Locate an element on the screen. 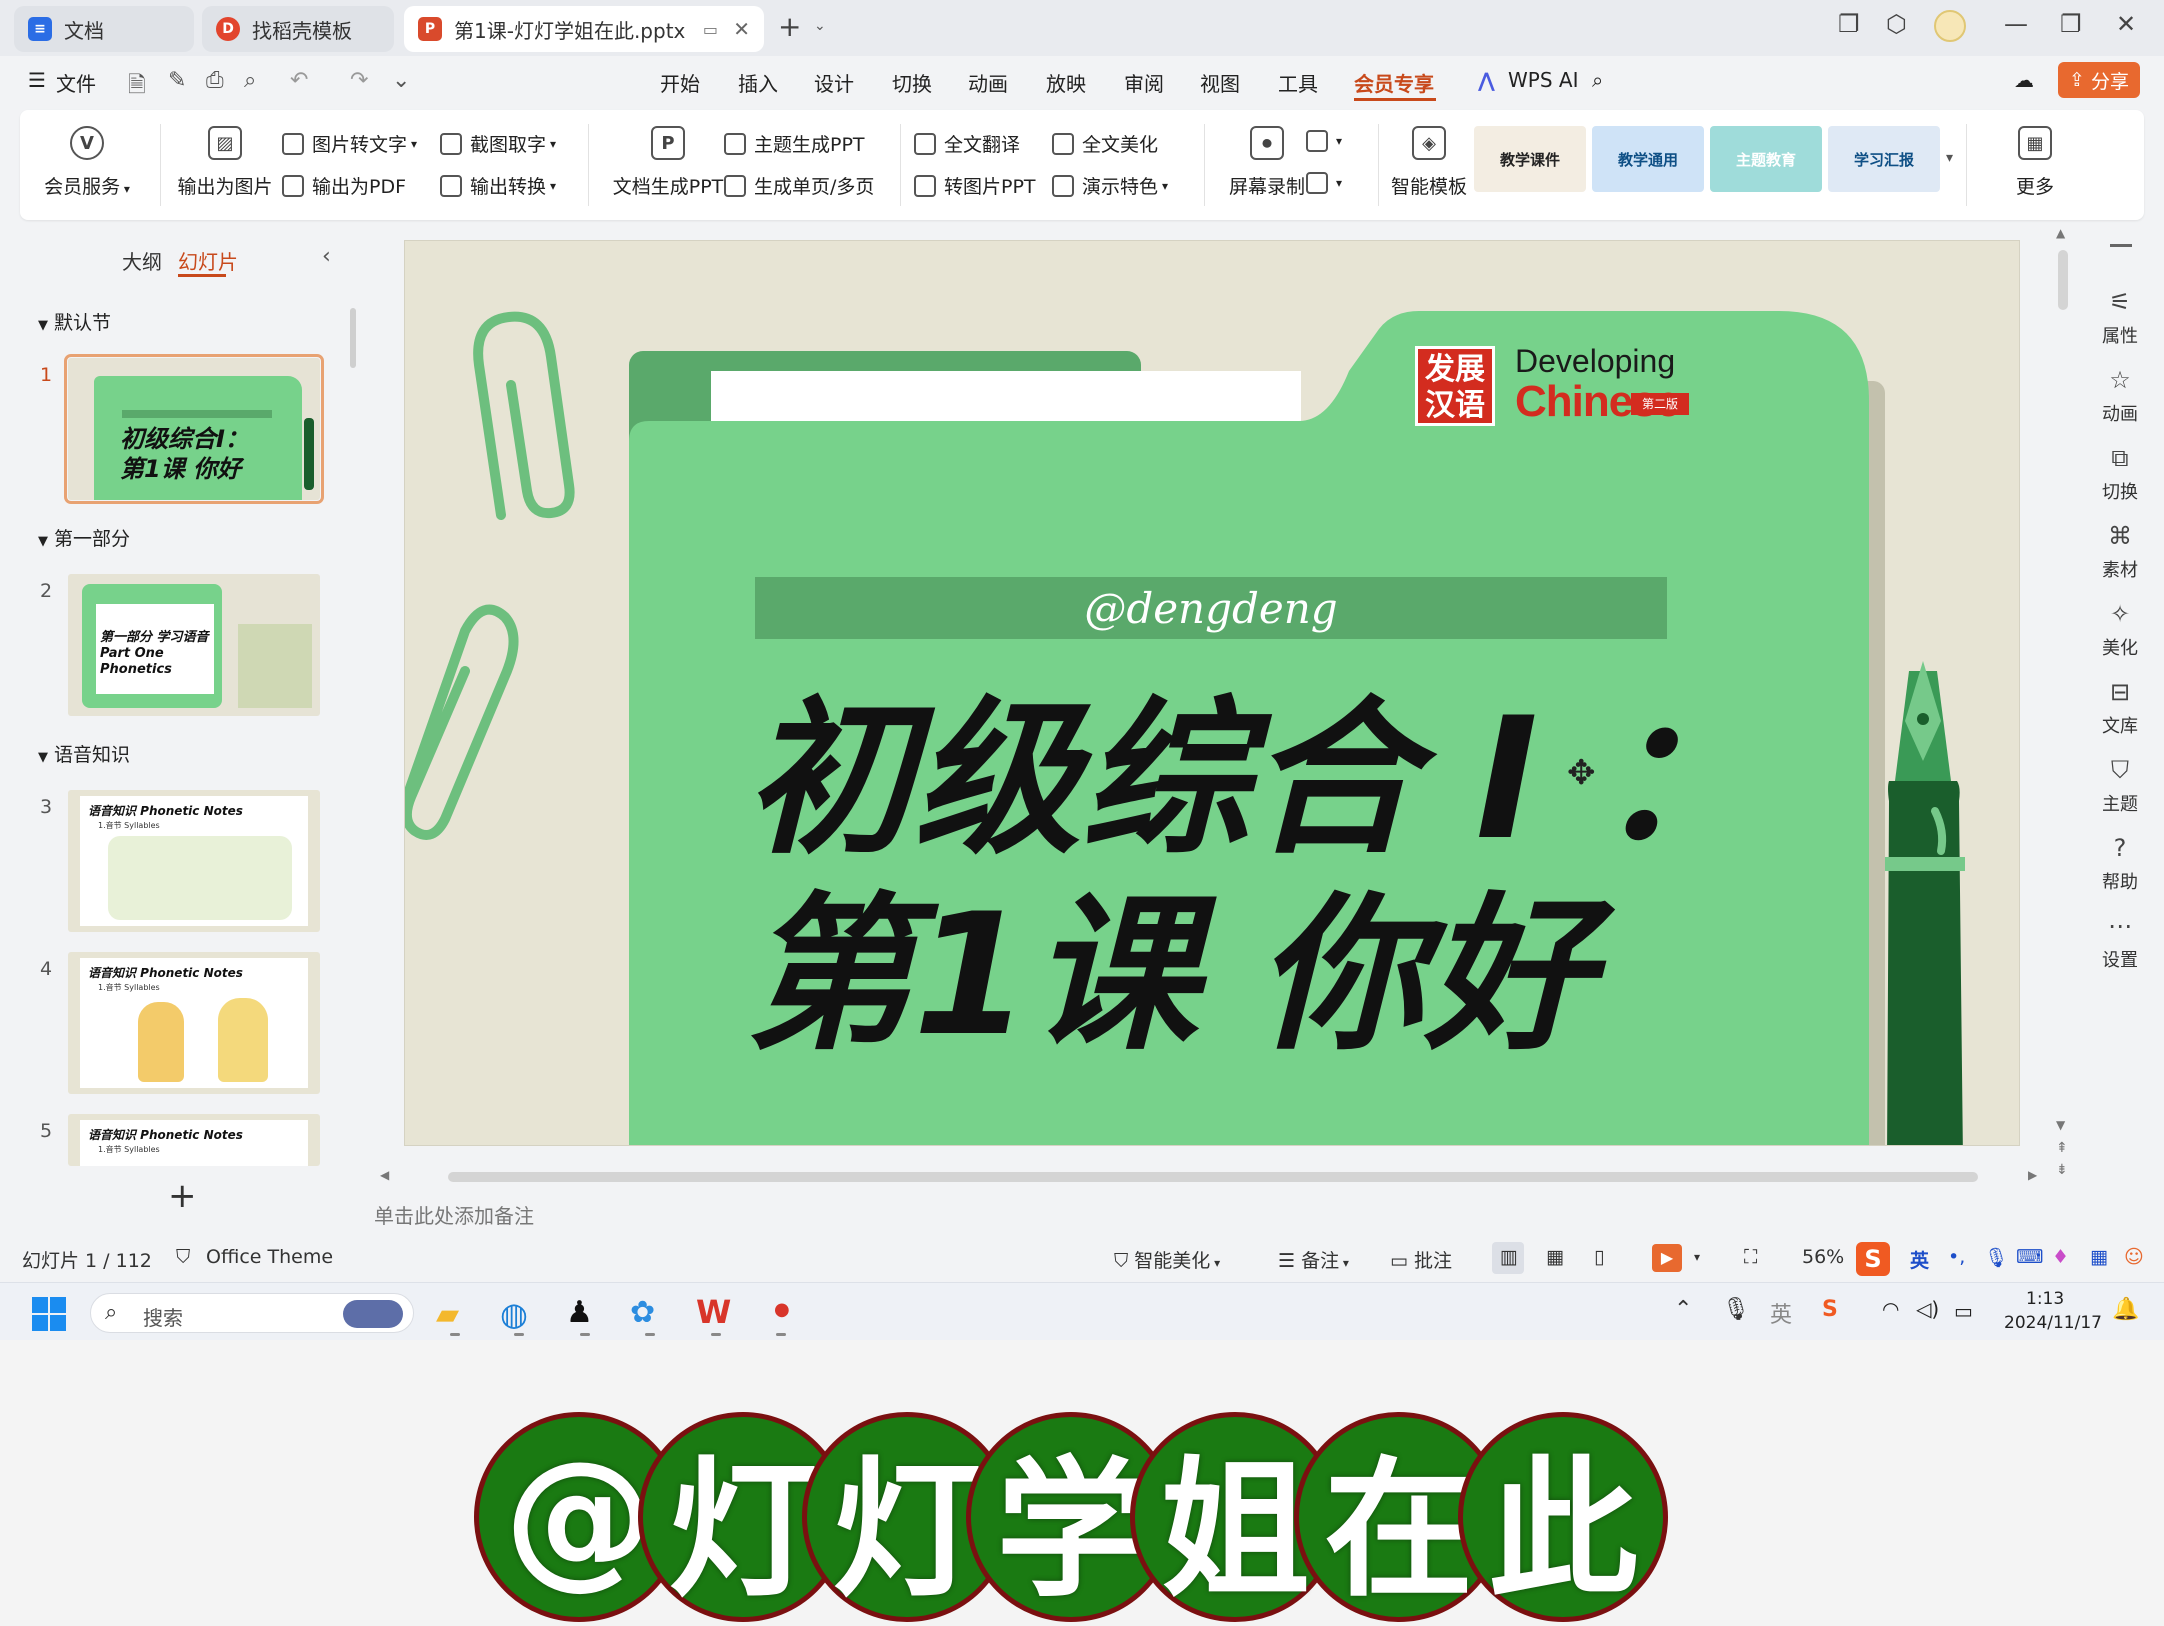 The height and width of the screenshot is (1626, 2164). restore-icon: ❐ is located at coordinates (2071, 24).